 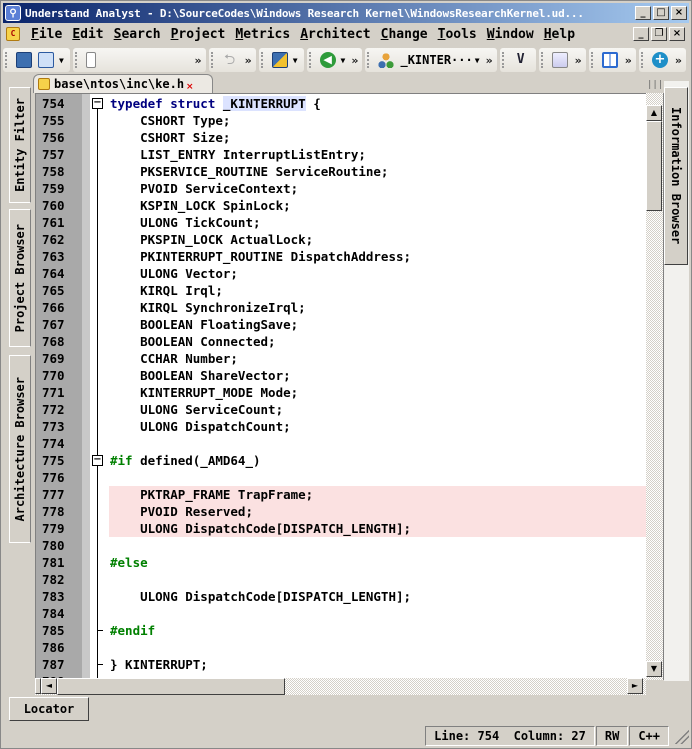 What do you see at coordinates (341, 579) in the screenshot?
I see `code-line: 782` at bounding box center [341, 579].